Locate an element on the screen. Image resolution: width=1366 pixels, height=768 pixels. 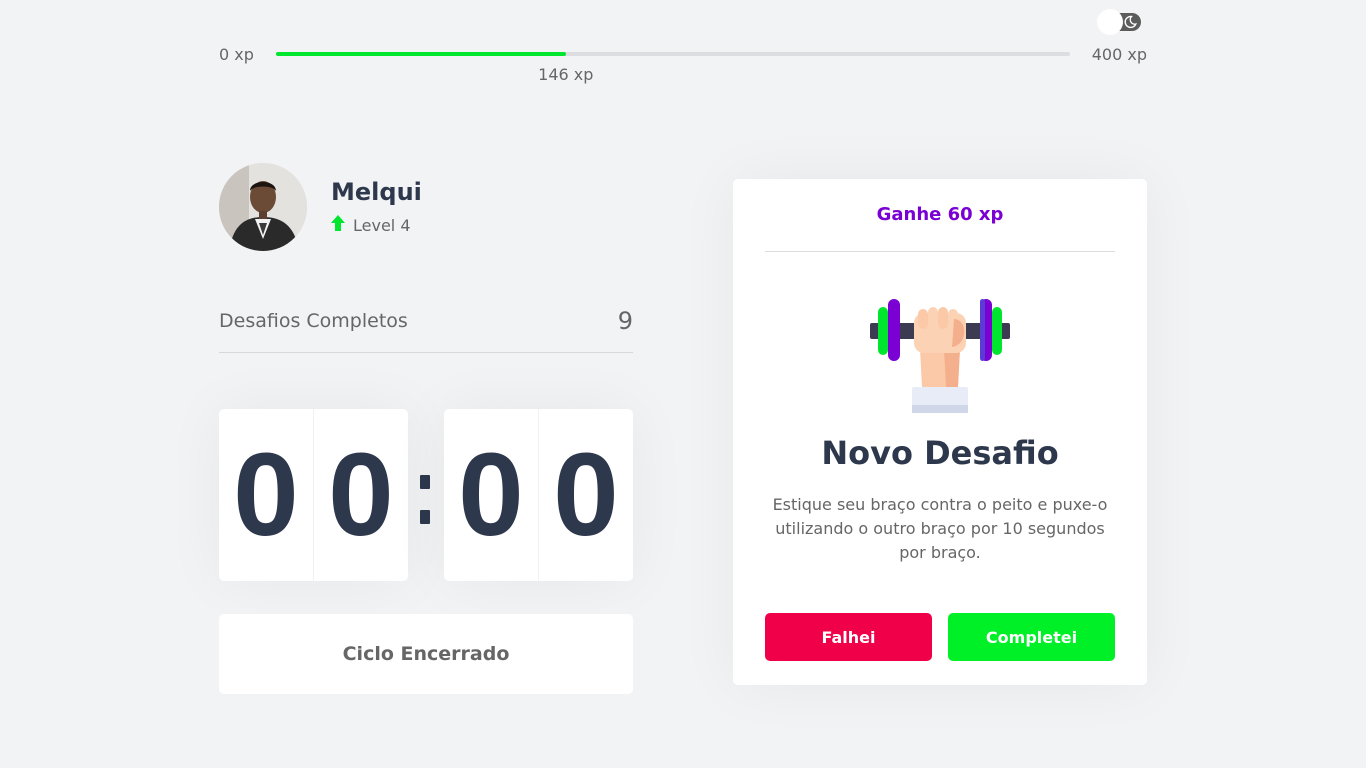
challenge-failed-button: Falhei is located at coordinates (848, 637).